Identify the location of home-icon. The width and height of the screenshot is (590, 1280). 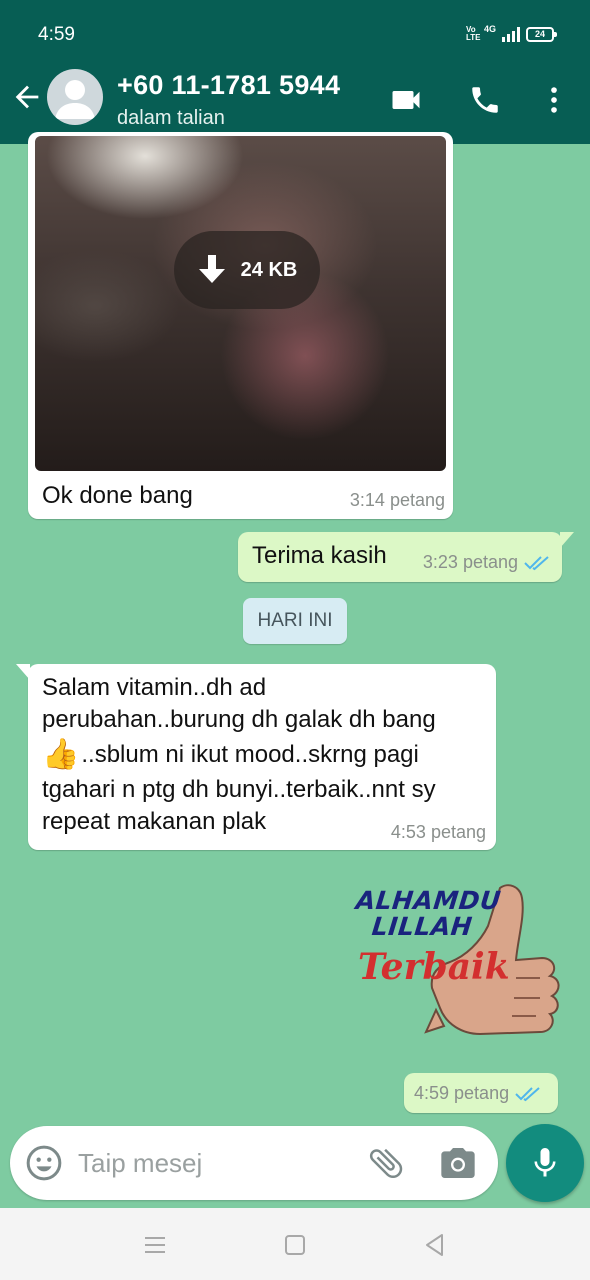
(295, 1245).